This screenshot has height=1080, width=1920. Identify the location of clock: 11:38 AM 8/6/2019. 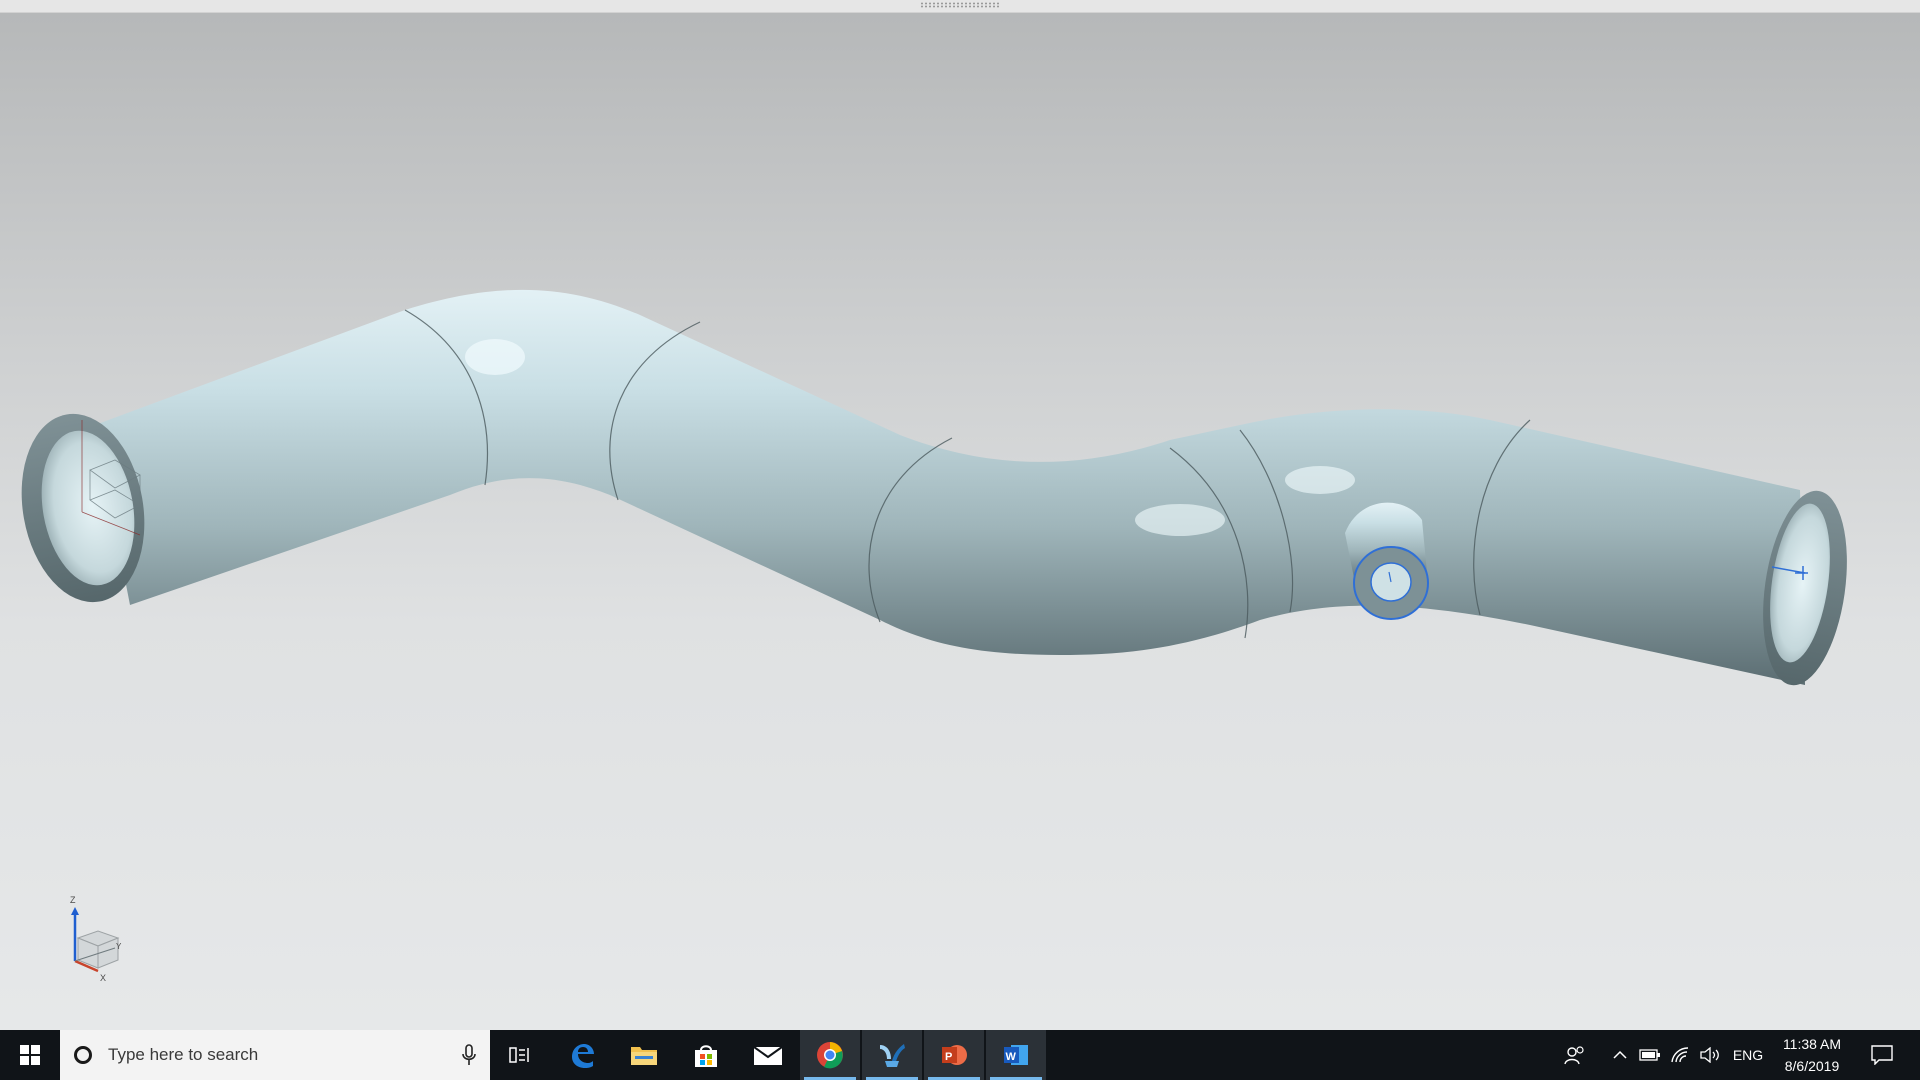
(1812, 1055).